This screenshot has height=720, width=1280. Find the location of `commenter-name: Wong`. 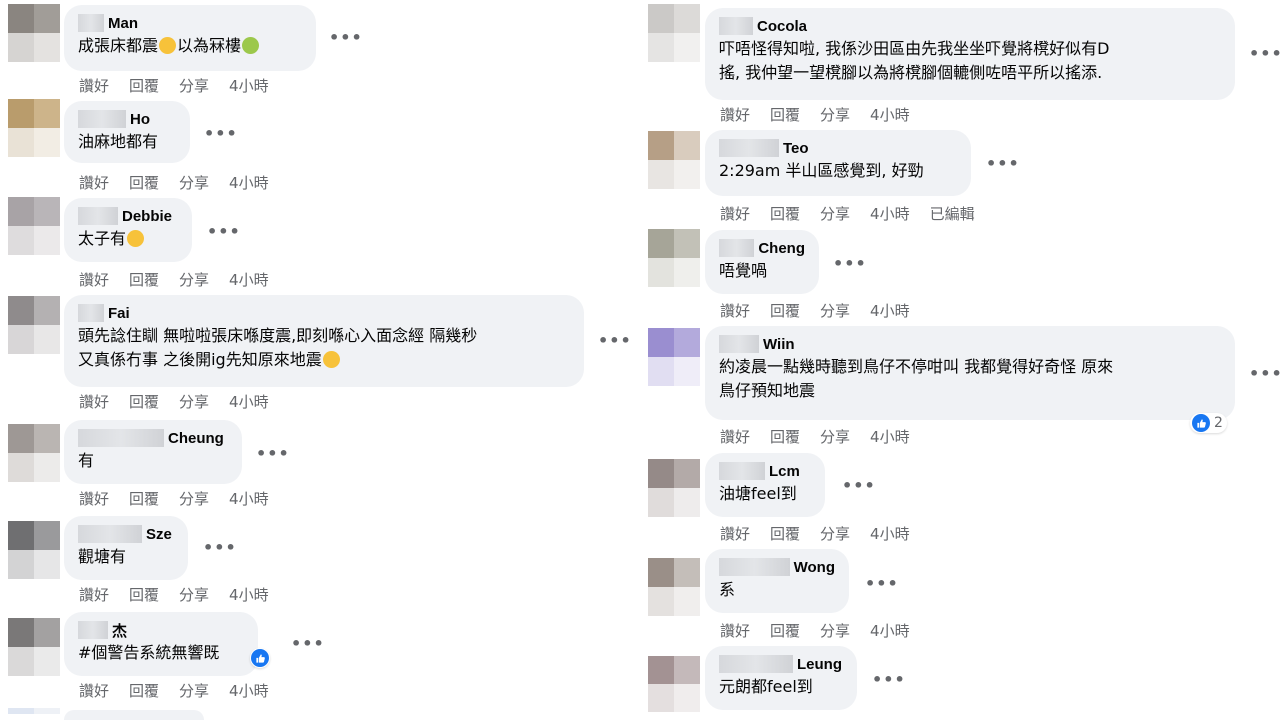

commenter-name: Wong is located at coordinates (814, 567).